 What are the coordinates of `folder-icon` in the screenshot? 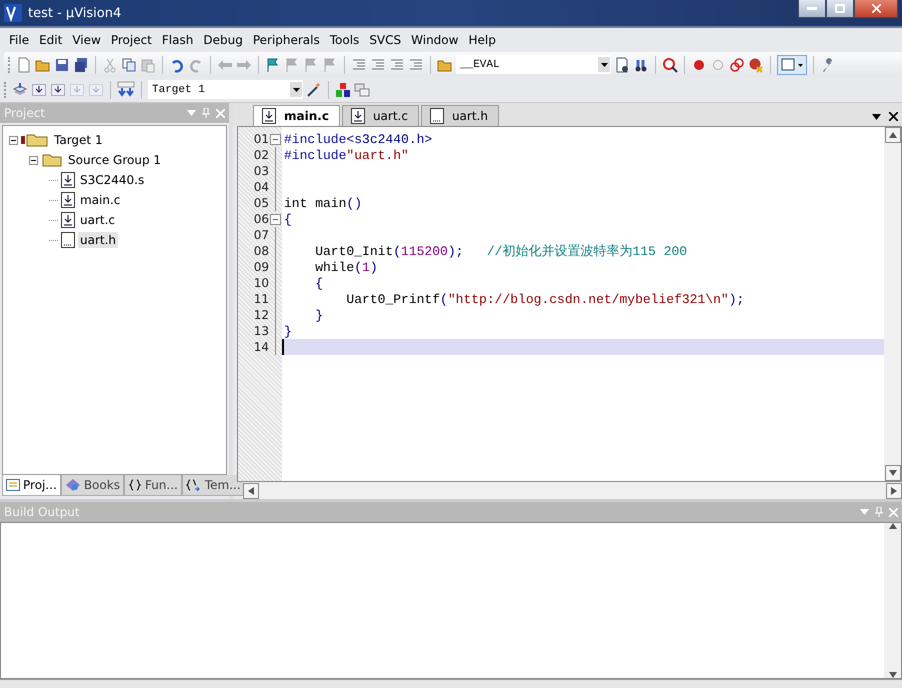 It's located at (52, 160).